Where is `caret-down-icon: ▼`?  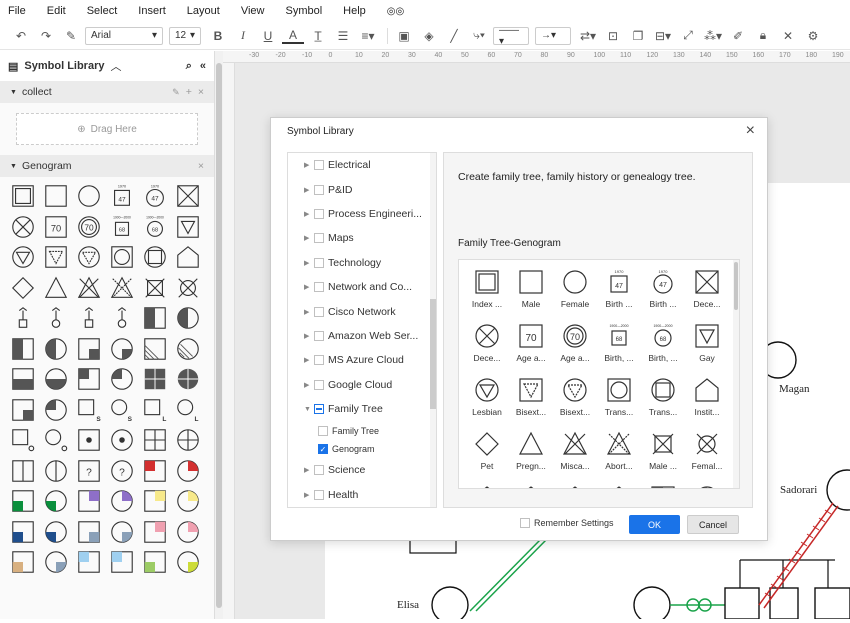 caret-down-icon: ▼ is located at coordinates (309, 409).